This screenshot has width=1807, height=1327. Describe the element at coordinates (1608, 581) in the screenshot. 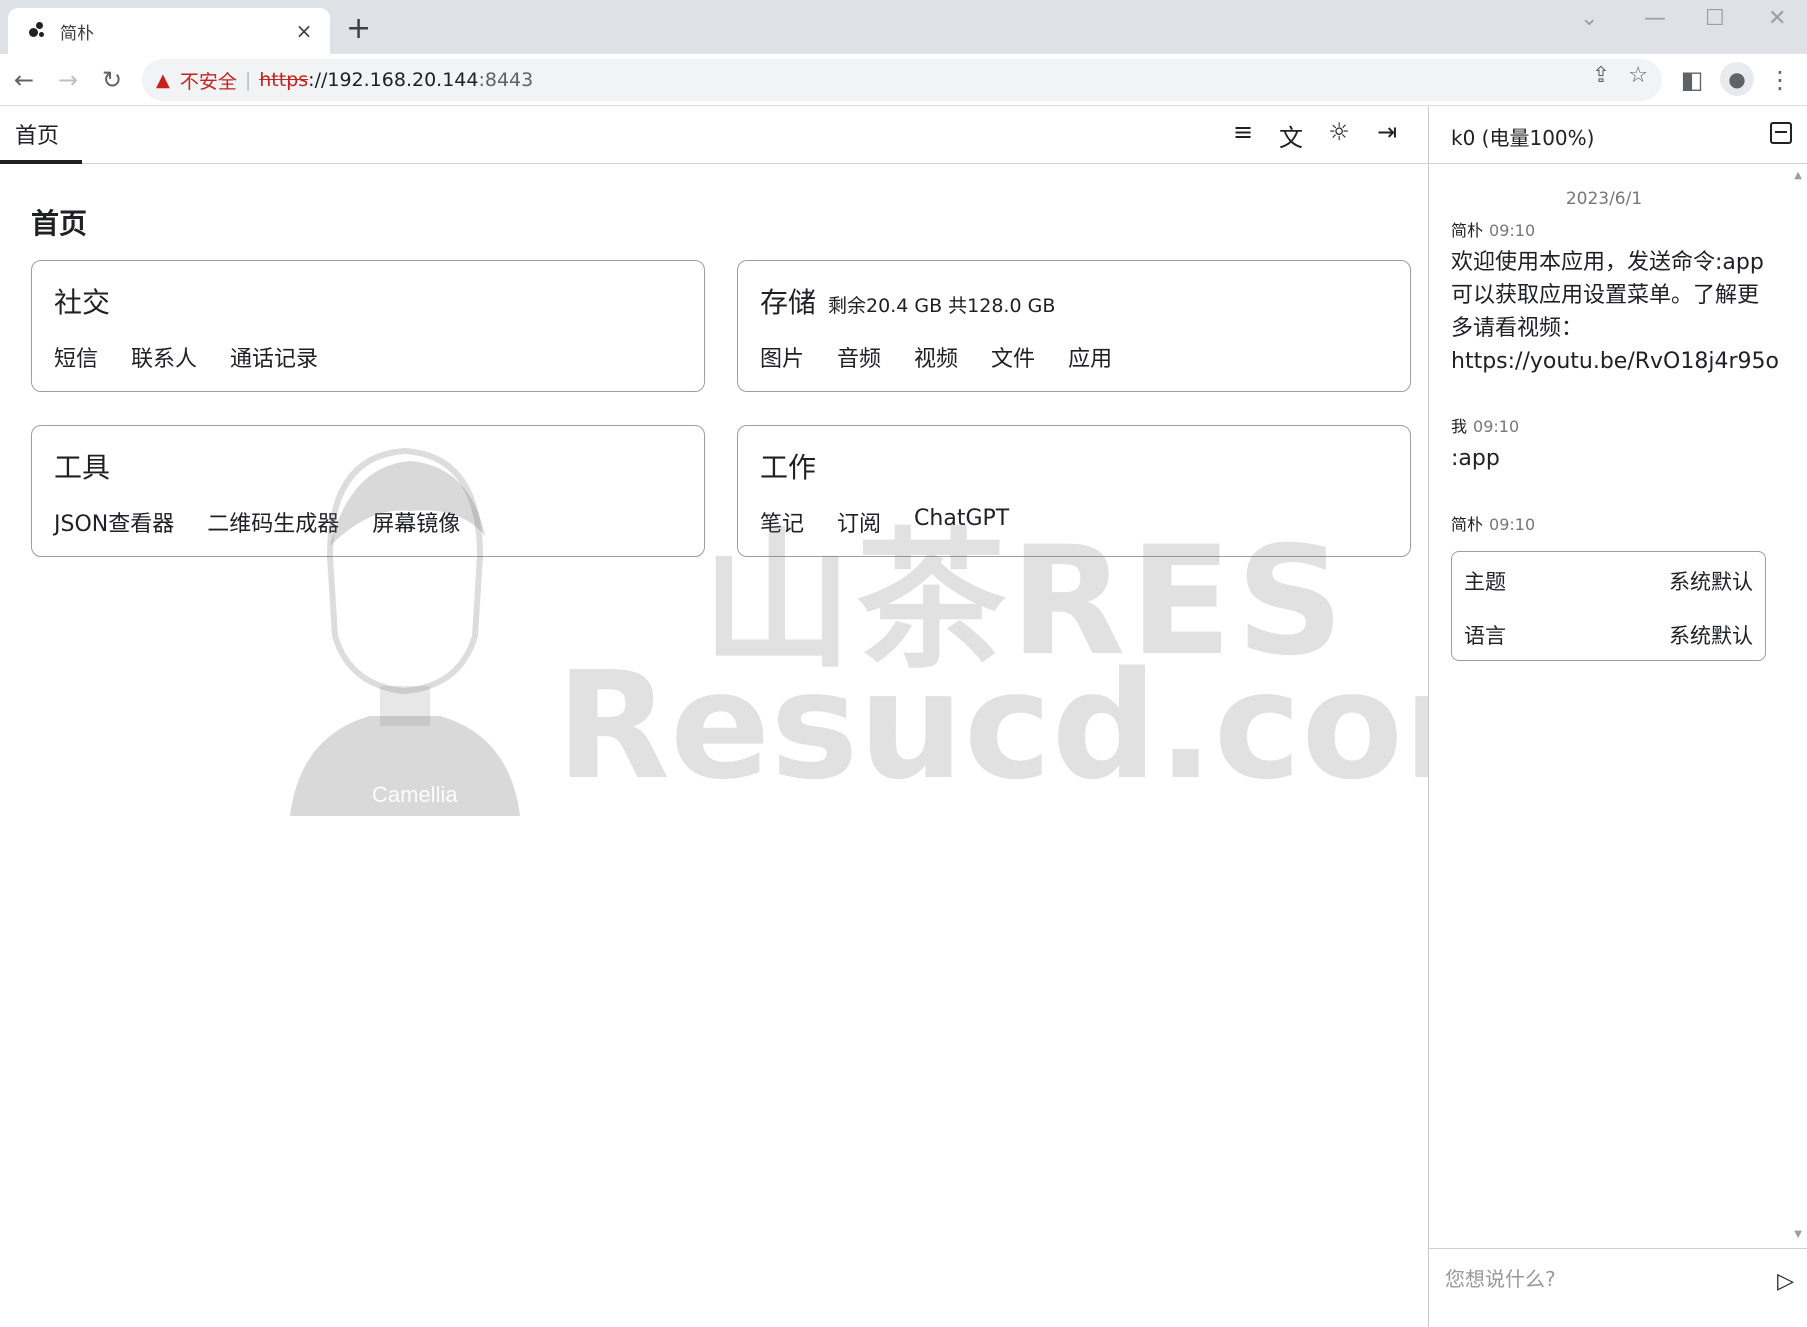

I see `setting-theme: 主题 系统默认` at that location.